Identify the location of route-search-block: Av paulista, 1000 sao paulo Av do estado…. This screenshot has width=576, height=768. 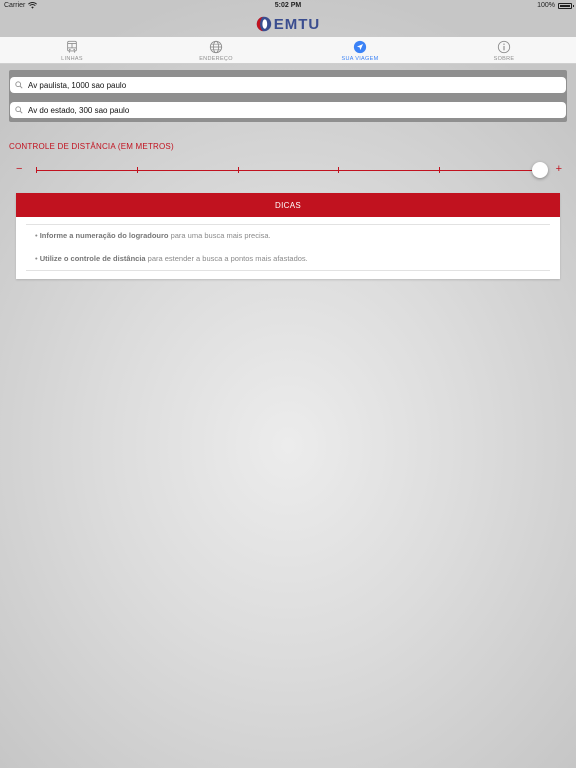
(288, 96).